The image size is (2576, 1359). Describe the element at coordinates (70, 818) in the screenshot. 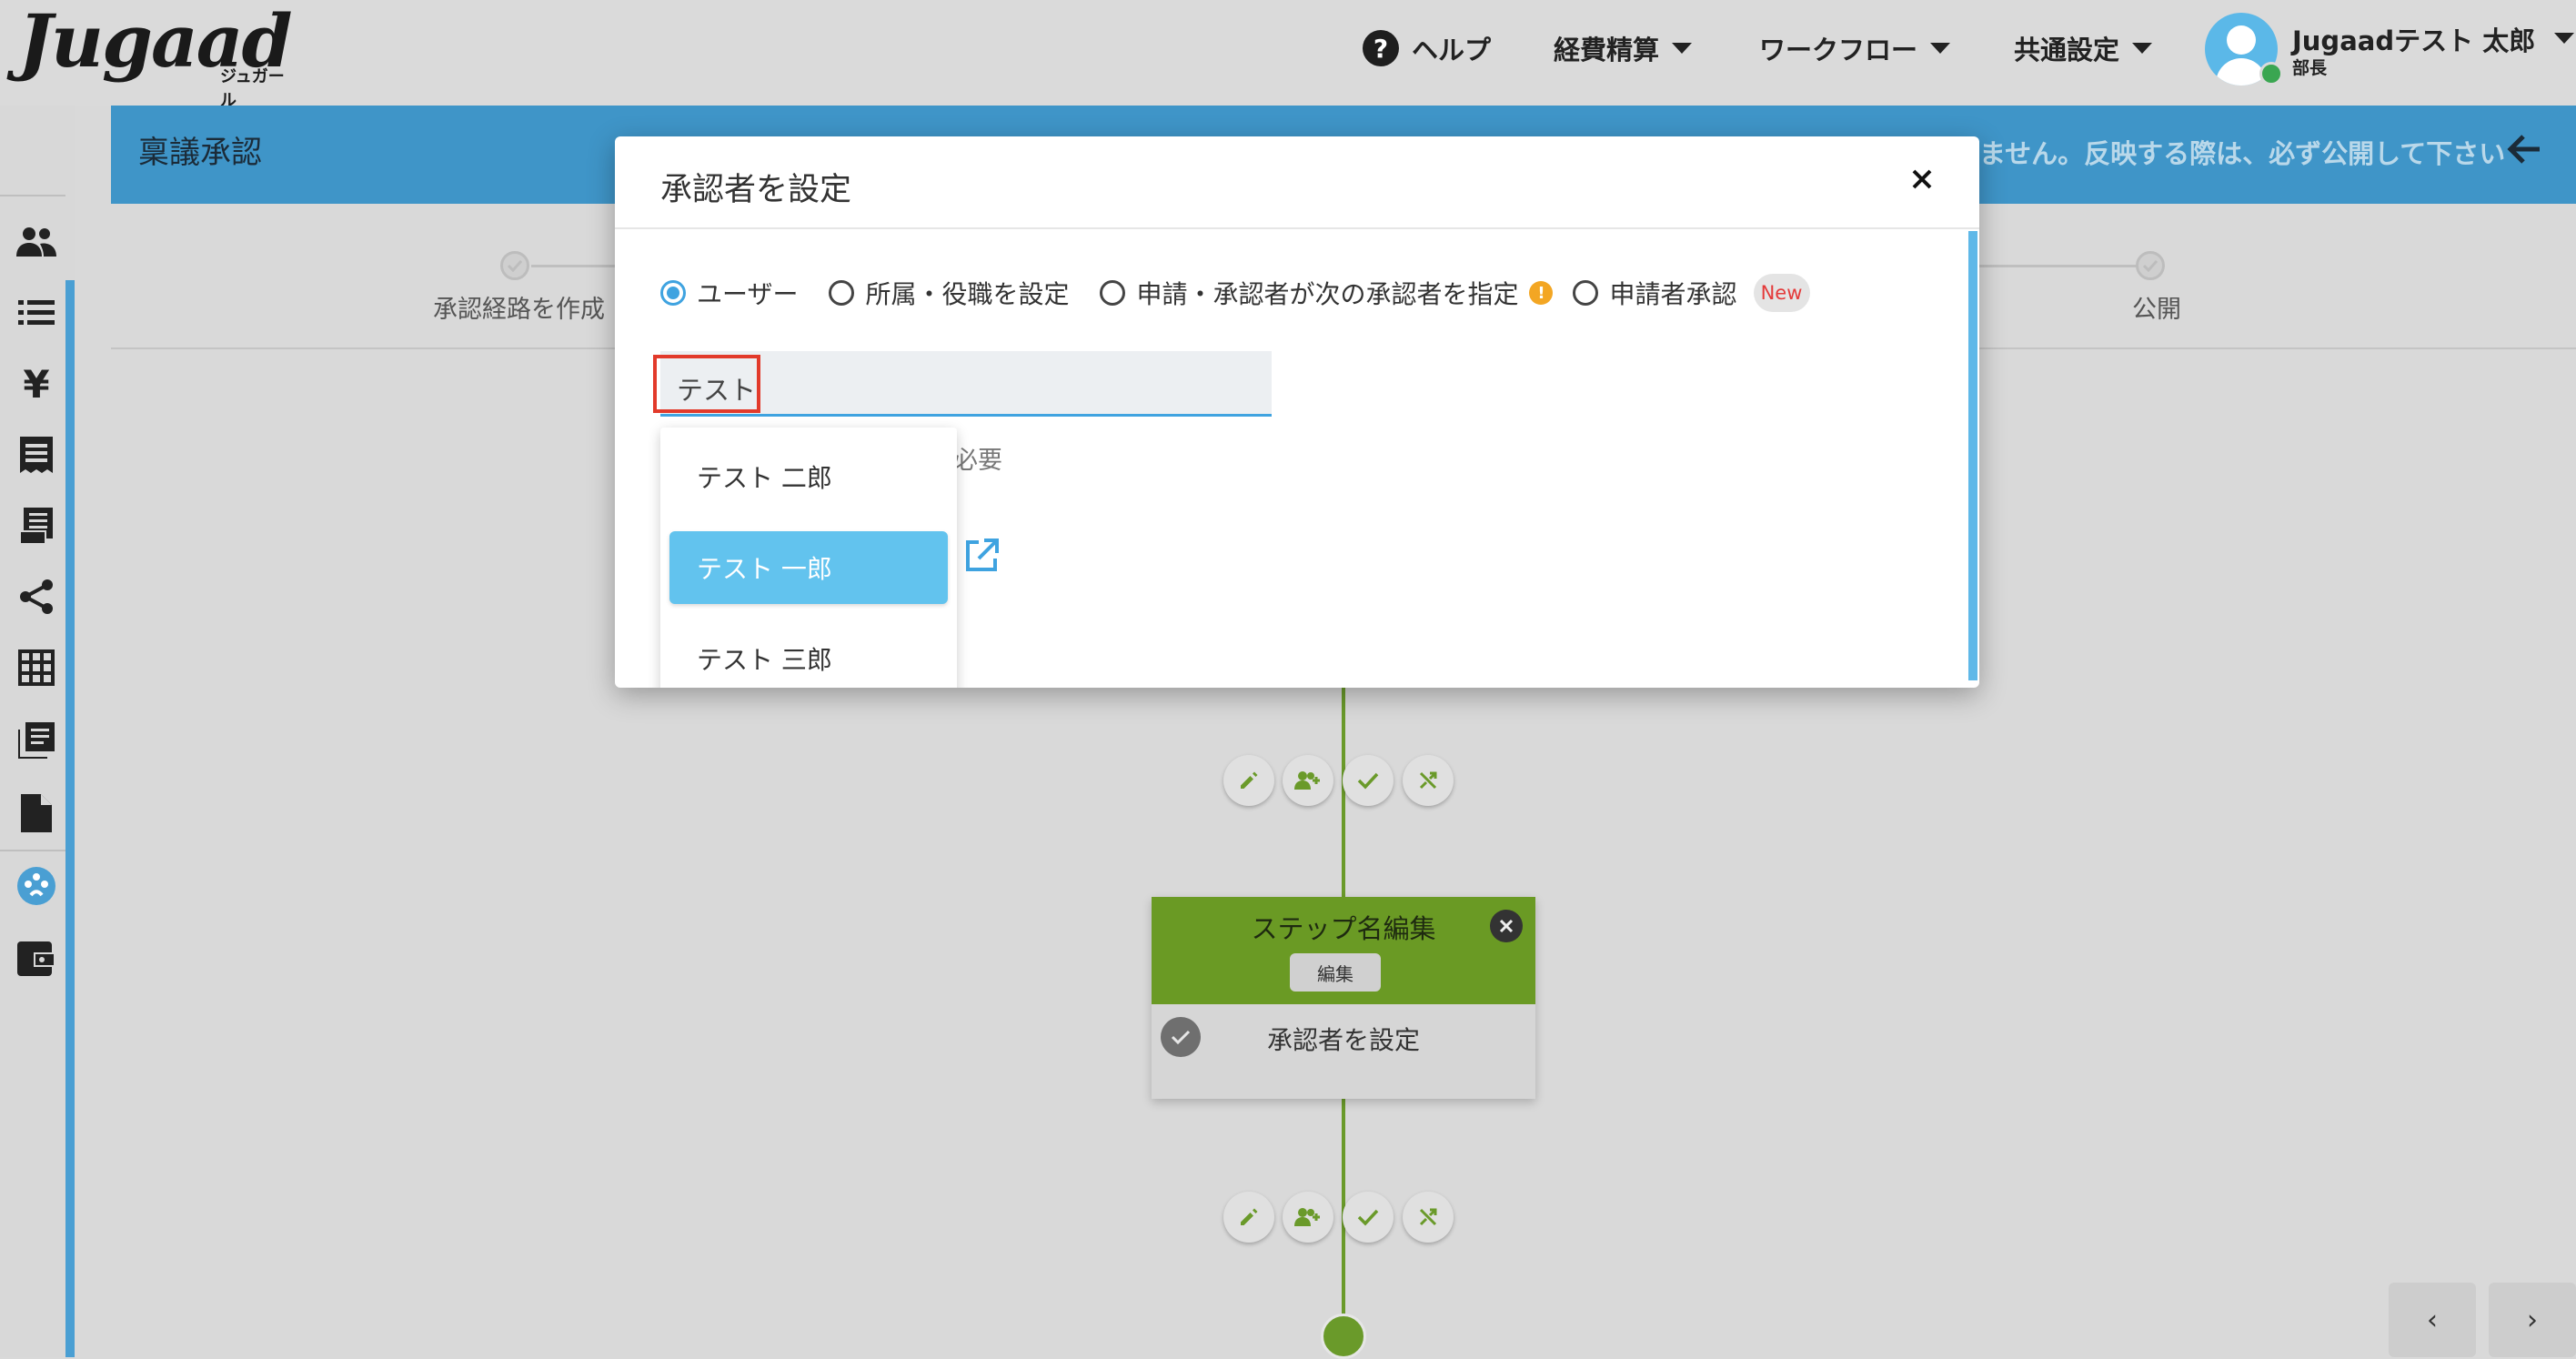

I see `sidebar-scroll-accent` at that location.